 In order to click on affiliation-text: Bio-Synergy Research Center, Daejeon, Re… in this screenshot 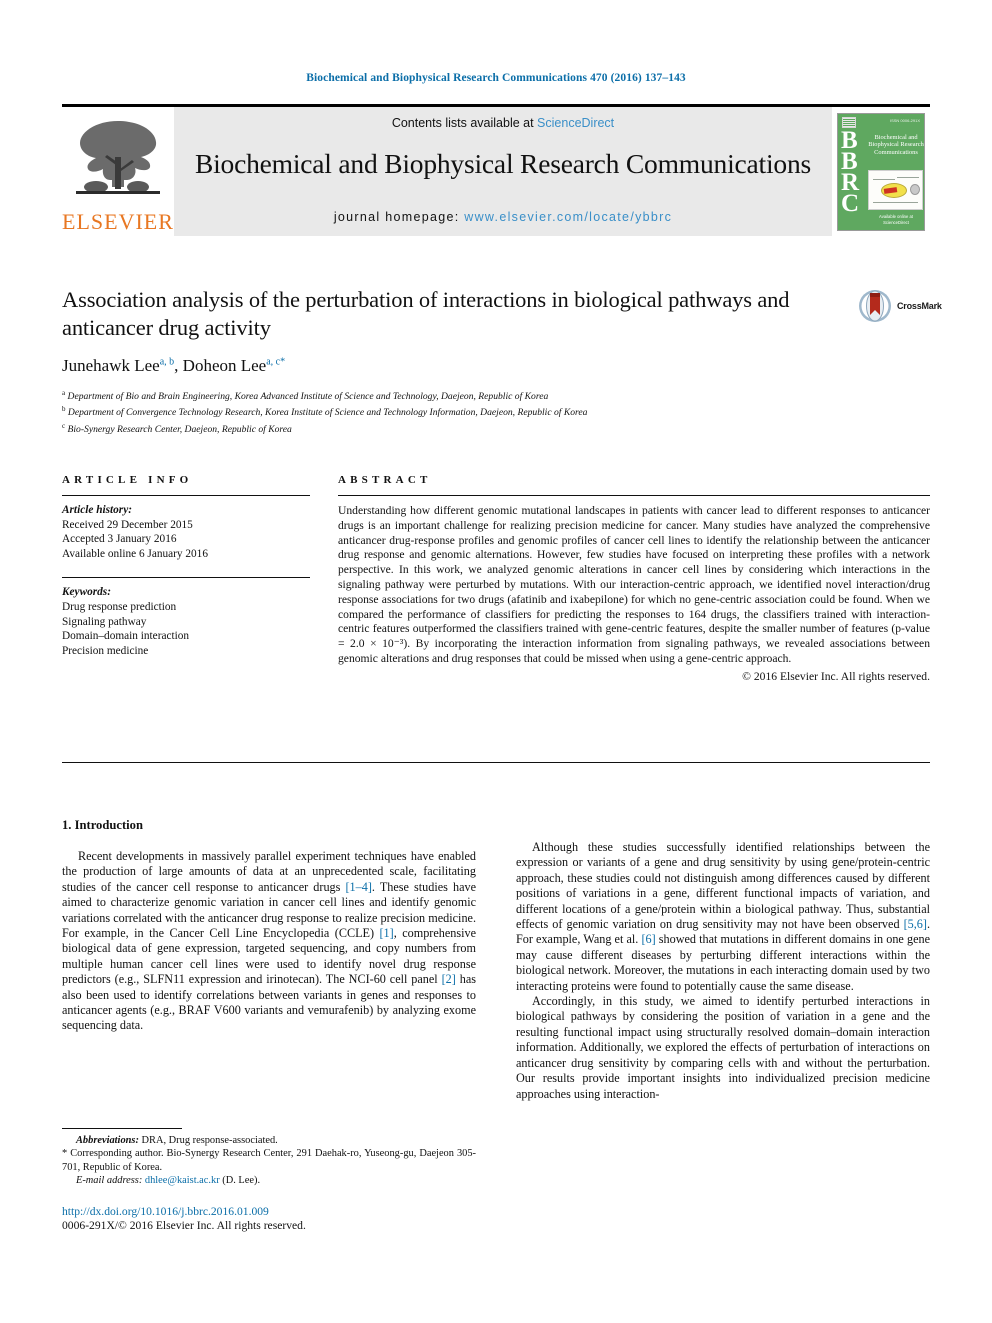, I will do `click(179, 429)`.